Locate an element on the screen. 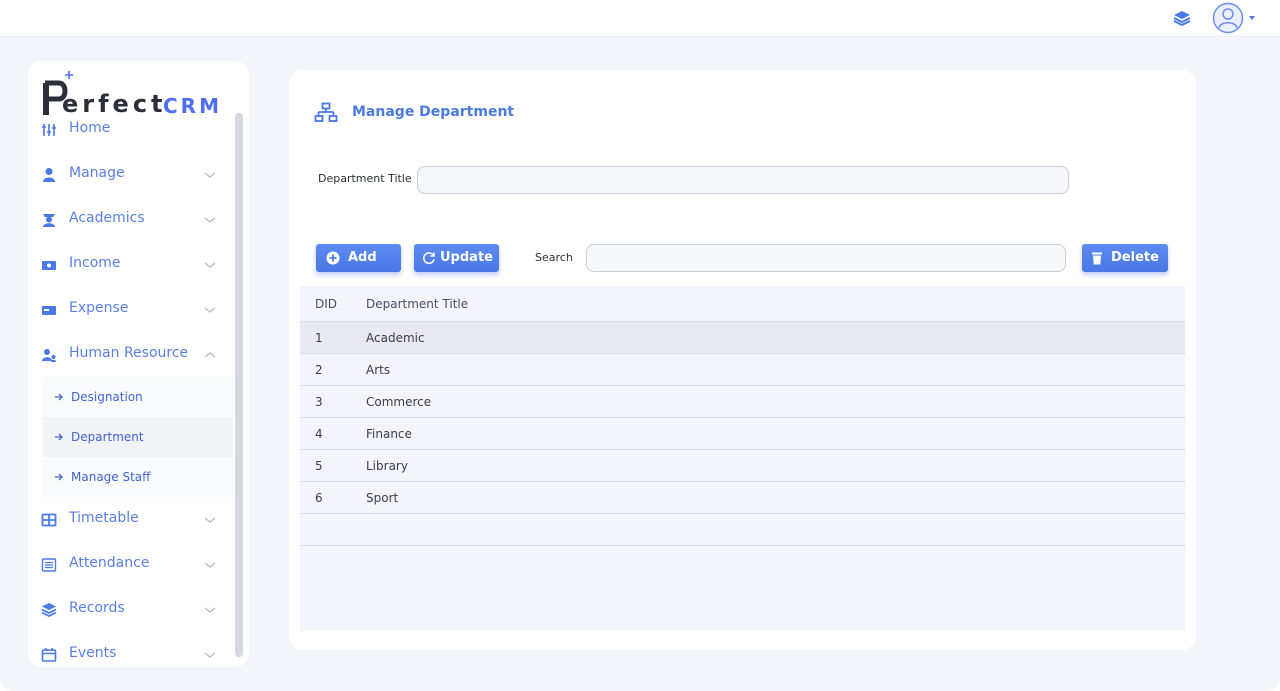 This screenshot has height=691, width=1280. department-title-input is located at coordinates (743, 180).